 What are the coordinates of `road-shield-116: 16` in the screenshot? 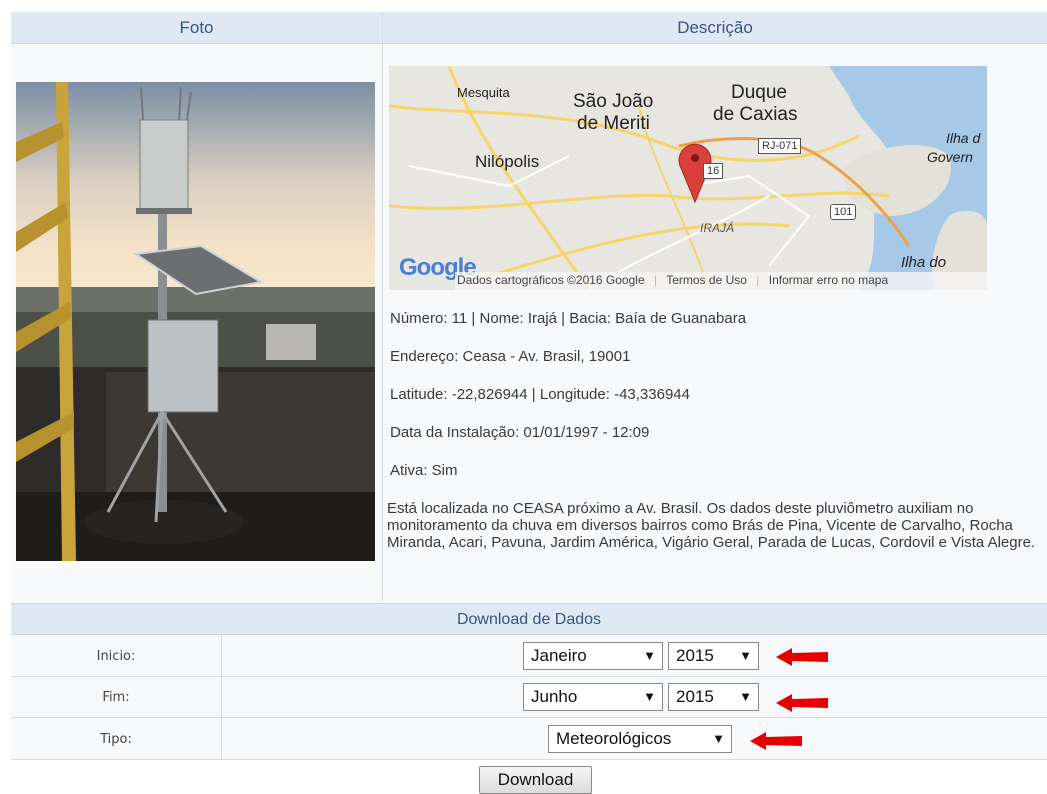 It's located at (713, 171).